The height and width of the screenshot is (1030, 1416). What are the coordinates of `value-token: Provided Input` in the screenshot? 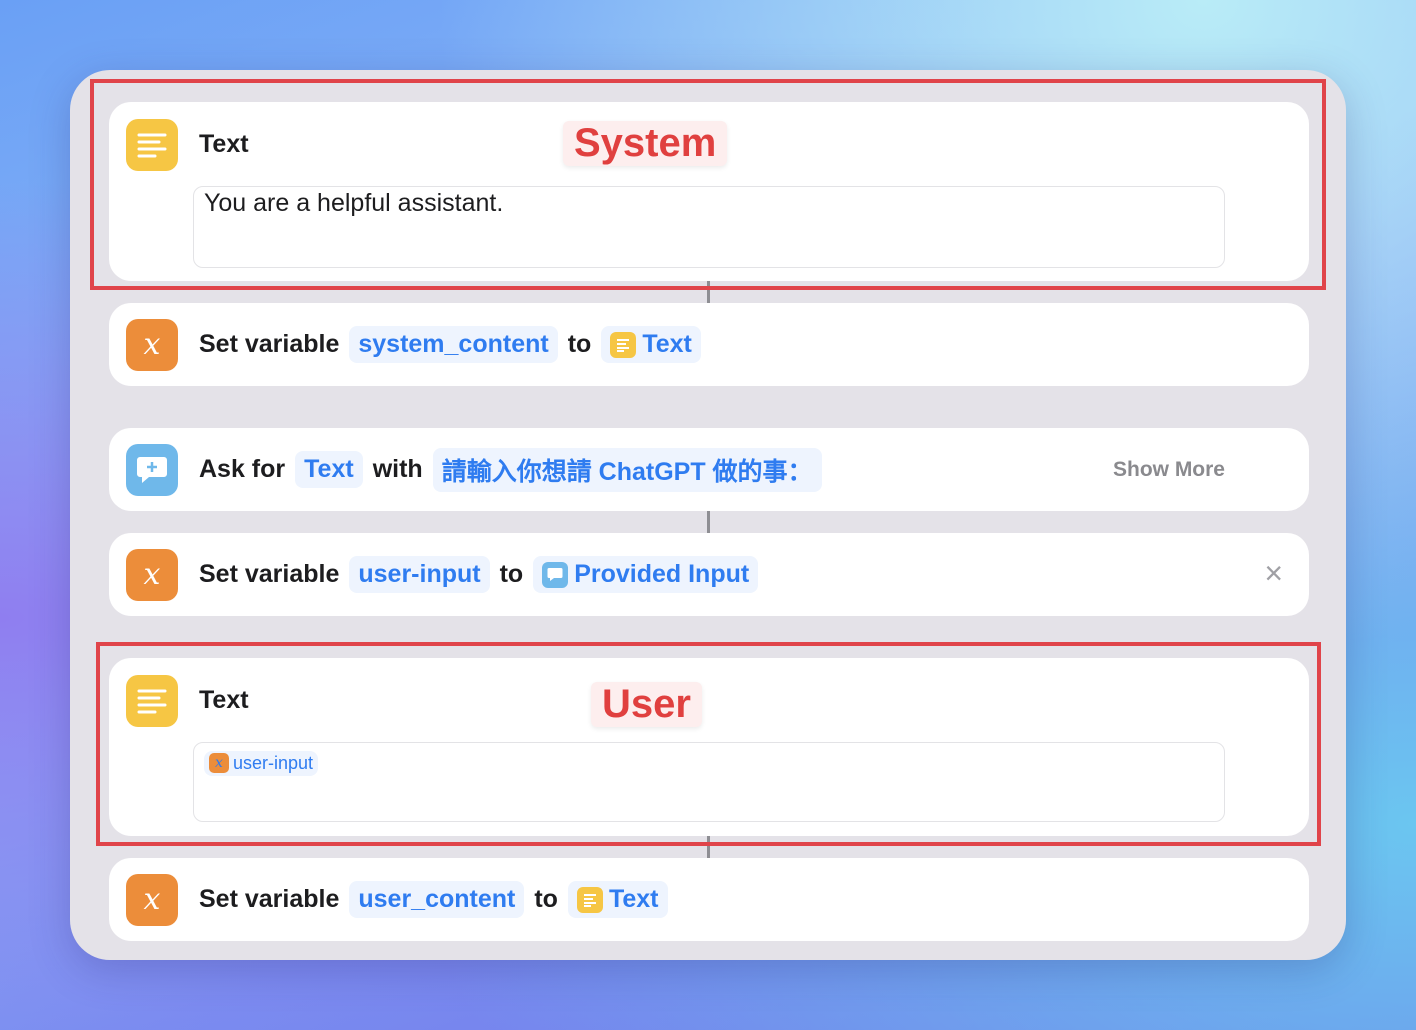 It's located at (646, 574).